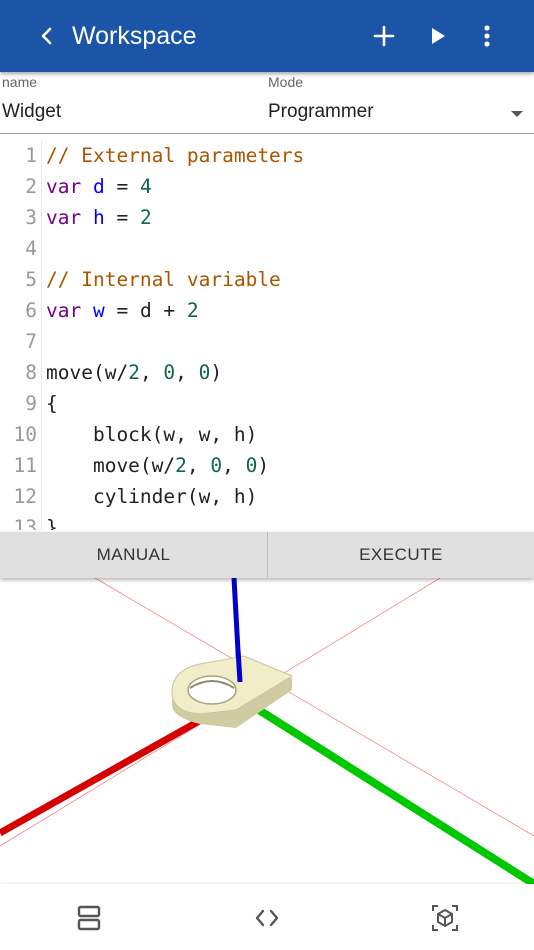  I want to click on line-number: 11, so click(25, 465).